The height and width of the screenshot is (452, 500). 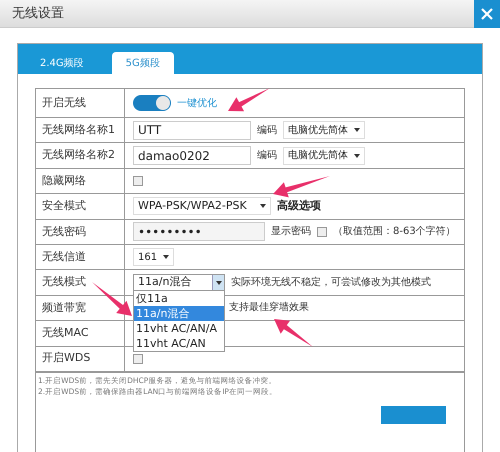 What do you see at coordinates (37, 13) in the screenshot?
I see `window-title: 无线设置` at bounding box center [37, 13].